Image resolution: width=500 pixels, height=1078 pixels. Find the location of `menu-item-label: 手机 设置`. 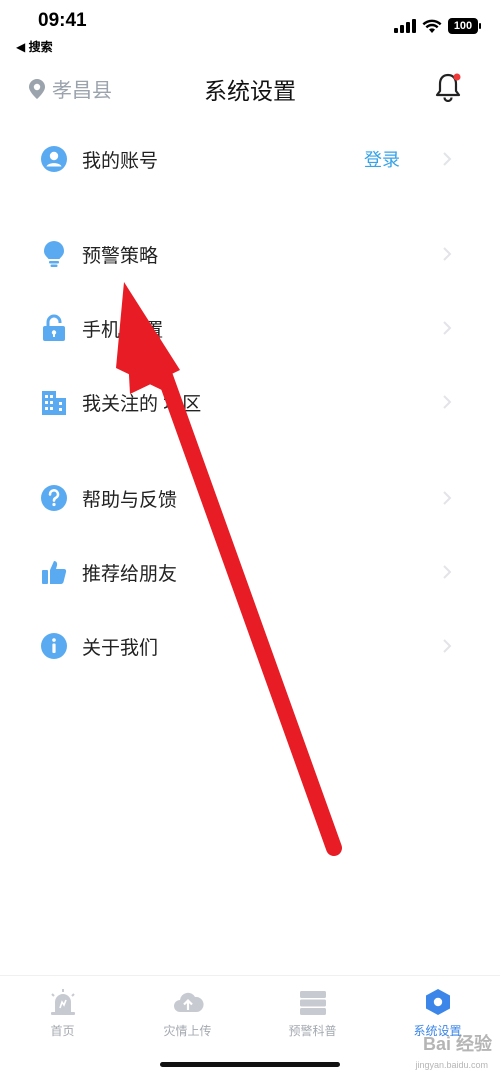

menu-item-label: 手机 设置 is located at coordinates (123, 330).